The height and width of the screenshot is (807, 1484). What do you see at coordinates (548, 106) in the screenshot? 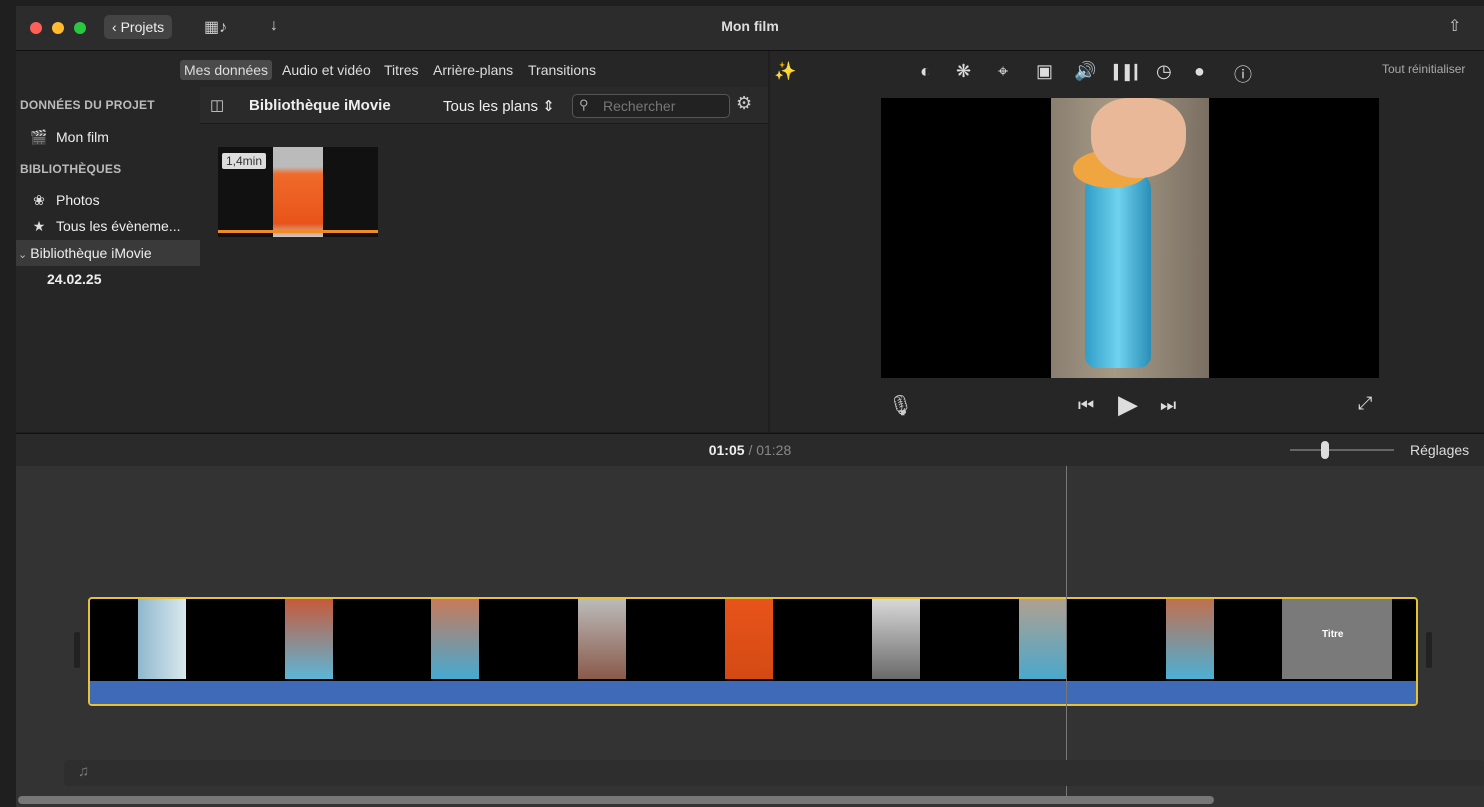
I see `up-down-chevron-icon: ⇕` at bounding box center [548, 106].